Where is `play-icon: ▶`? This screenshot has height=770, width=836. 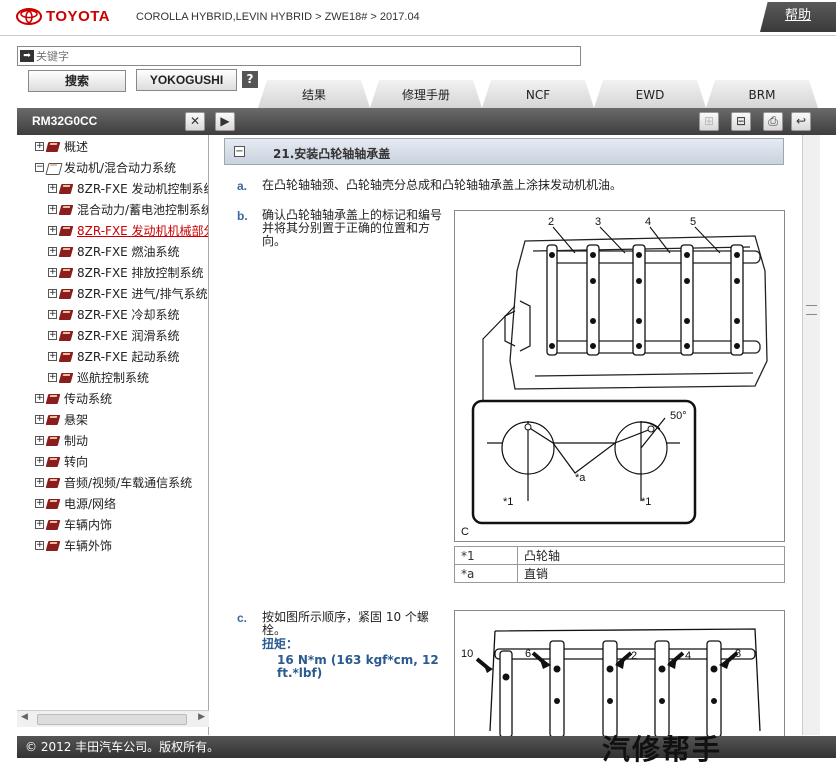 play-icon: ▶ is located at coordinates (225, 121).